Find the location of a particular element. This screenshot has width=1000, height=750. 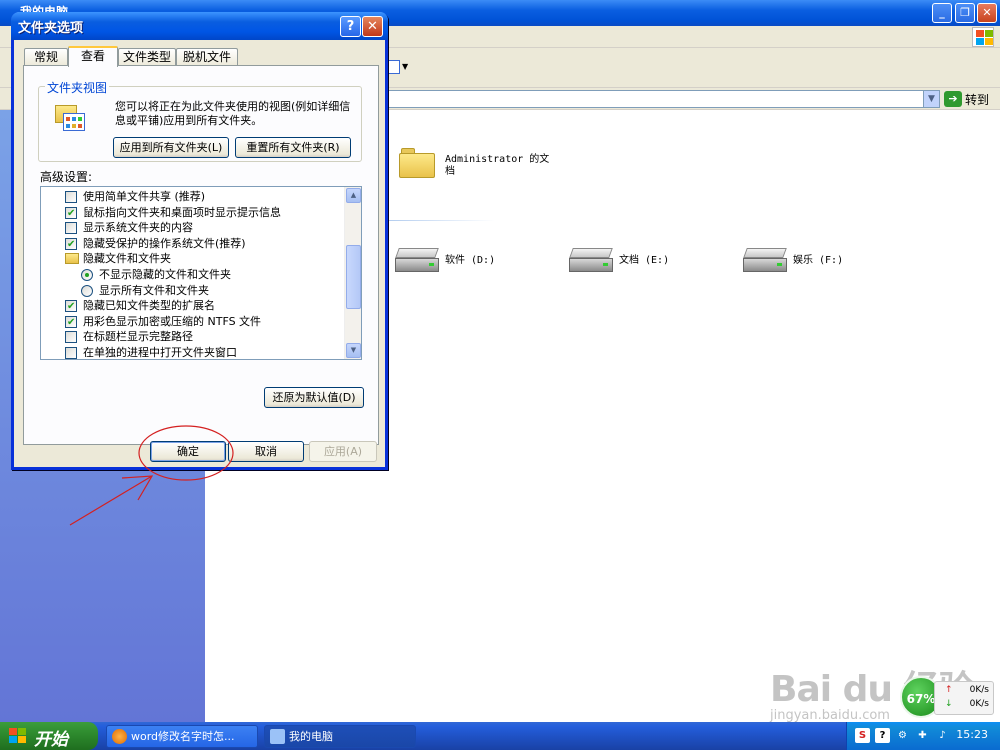

taskbar-item-my-computer: 我的电脑 is located at coordinates (340, 736).